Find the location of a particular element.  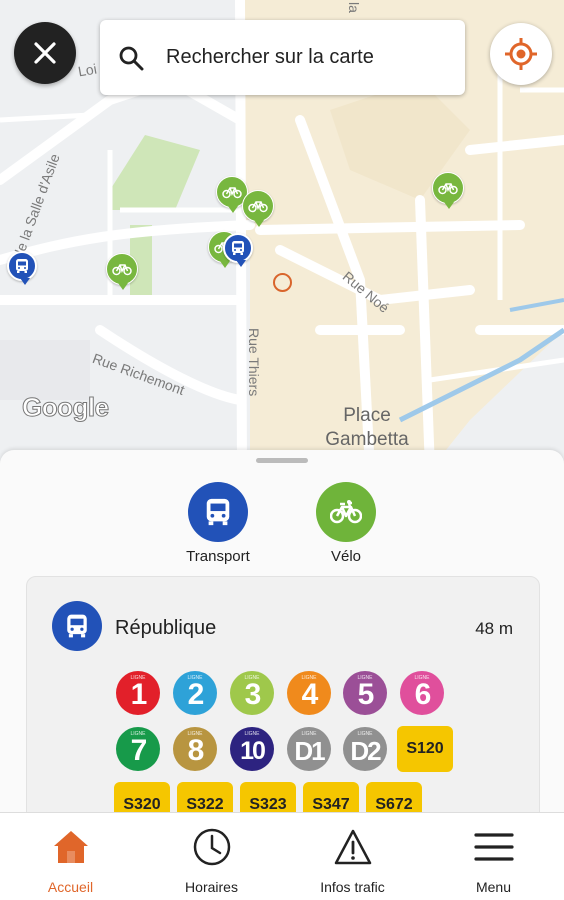

transport-mode-circle is located at coordinates (218, 512).